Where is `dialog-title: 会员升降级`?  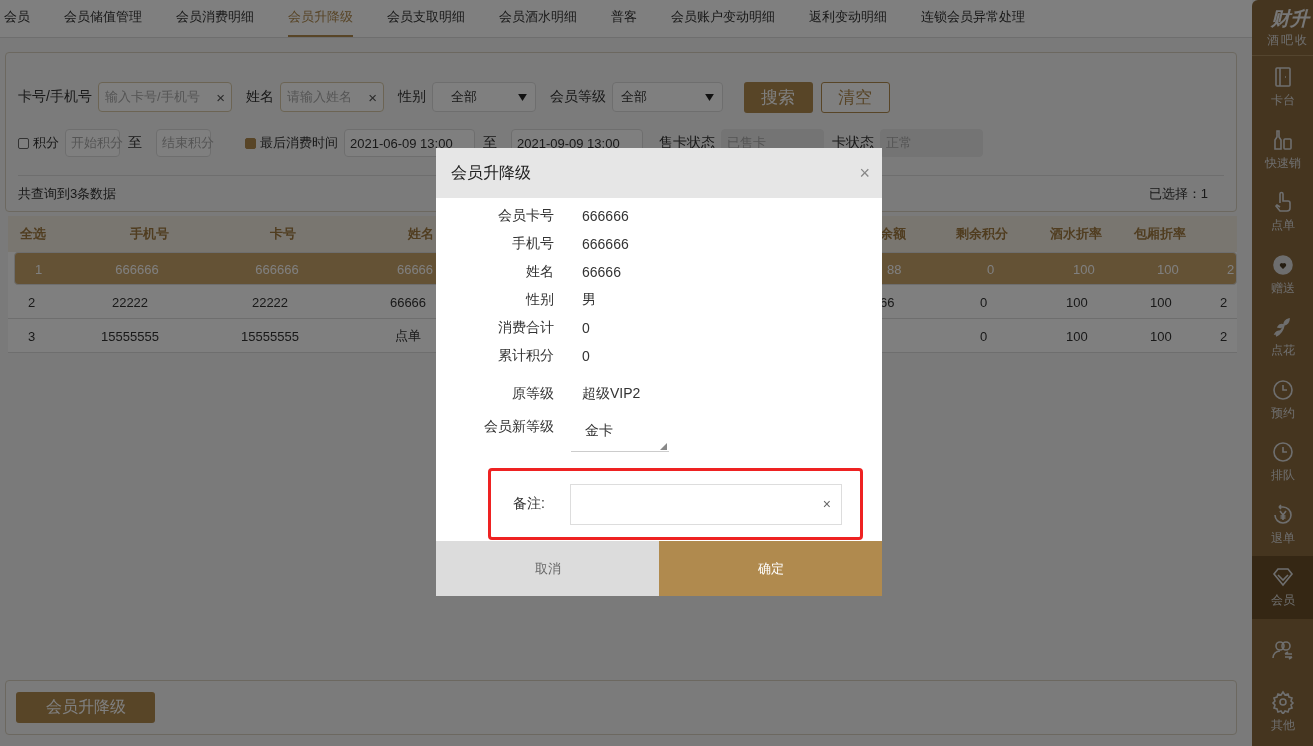 dialog-title: 会员升降级 is located at coordinates (491, 172).